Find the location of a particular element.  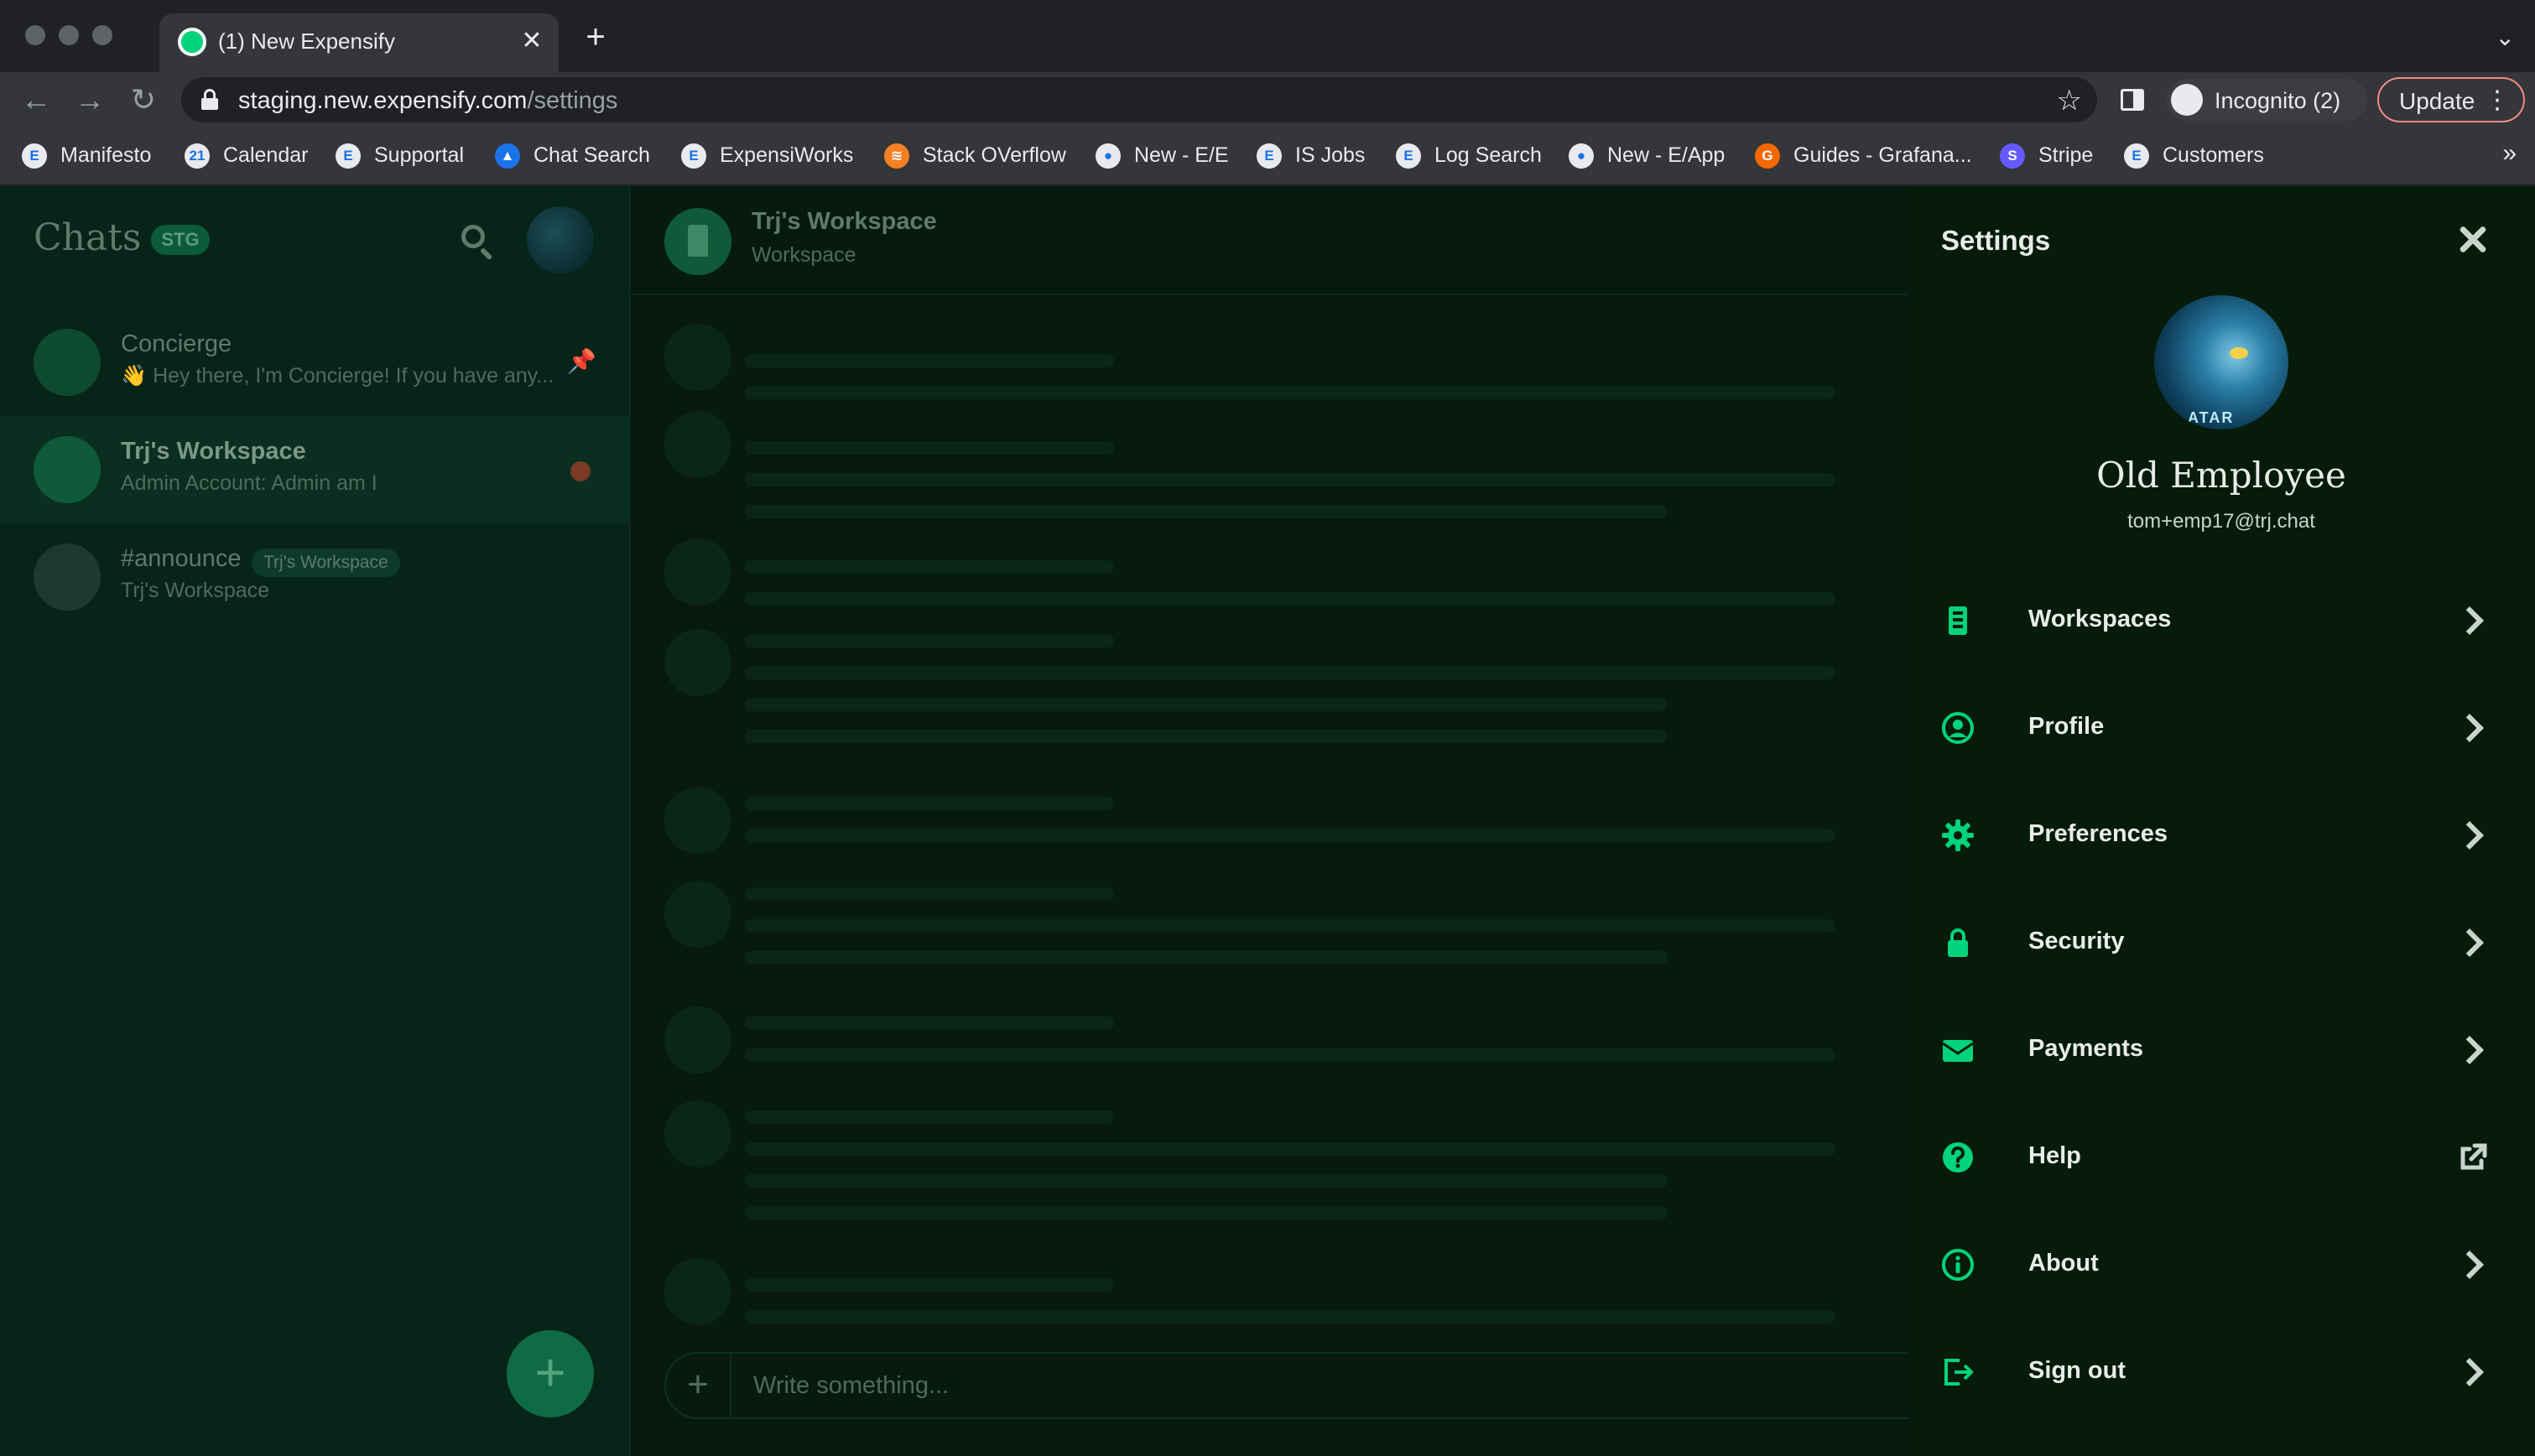

bookmark-label: Stack OVerflow is located at coordinates (994, 155).